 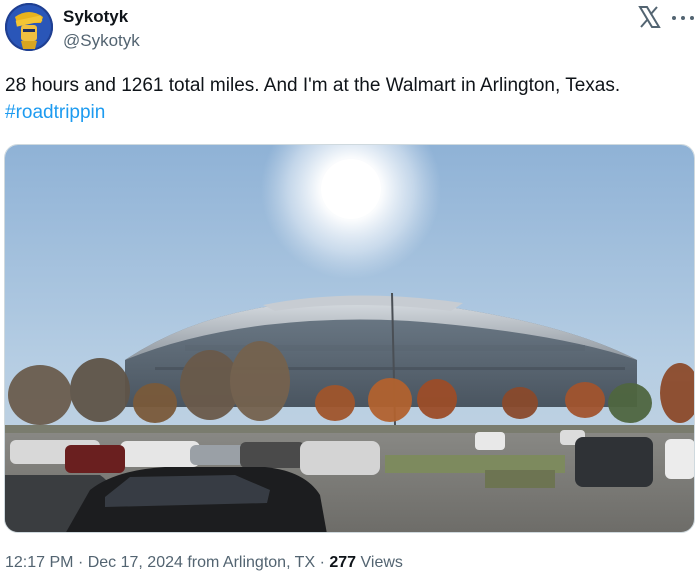 I want to click on tweet-header: Sykotyk @Sykotyk, so click(x=350, y=30).